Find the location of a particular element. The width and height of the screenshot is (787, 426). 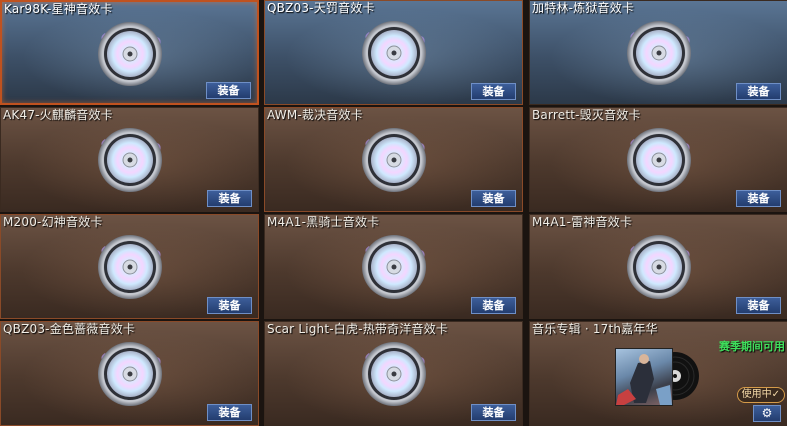

card-title: M200-幻神音效卡 is located at coordinates (53, 222).